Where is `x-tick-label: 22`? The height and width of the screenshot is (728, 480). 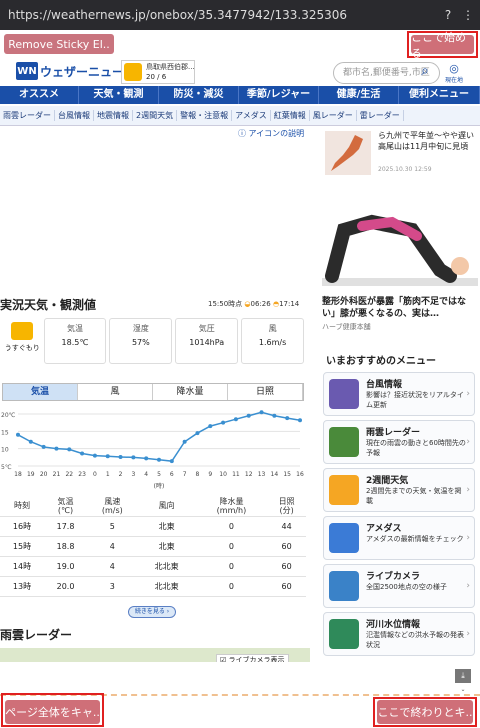
x-tick-label: 22 is located at coordinates (69, 474).